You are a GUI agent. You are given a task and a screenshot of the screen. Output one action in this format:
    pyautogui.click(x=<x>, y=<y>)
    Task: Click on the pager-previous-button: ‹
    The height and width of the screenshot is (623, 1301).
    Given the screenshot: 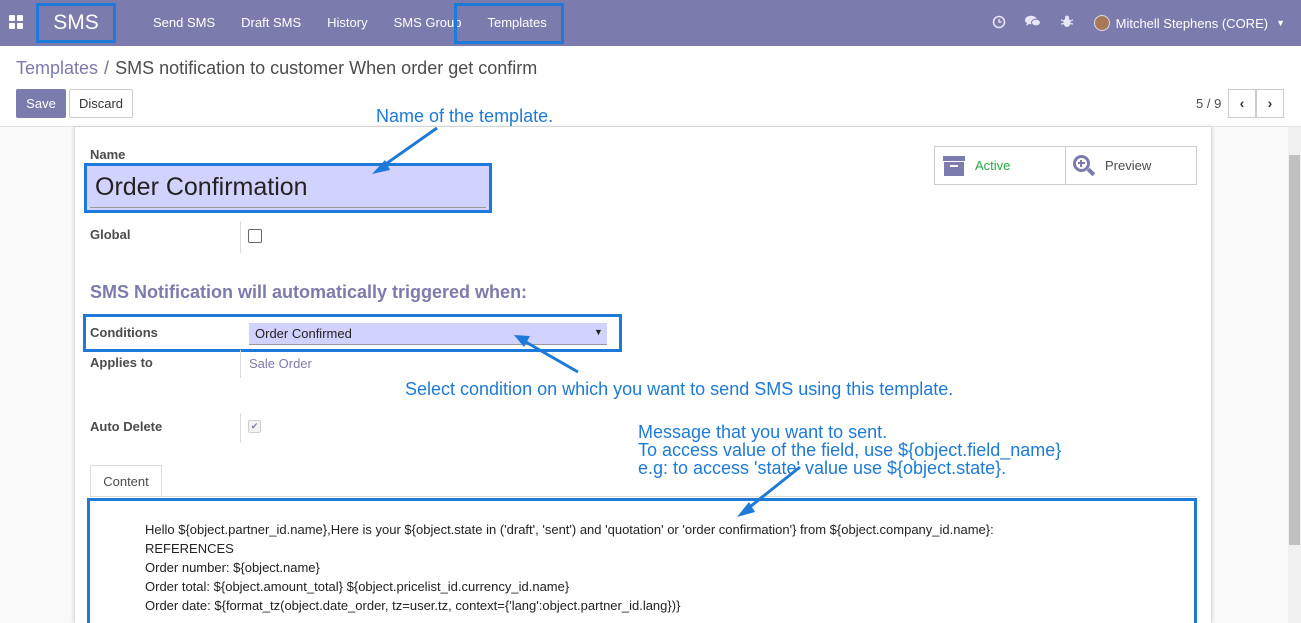 What is the action you would take?
    pyautogui.click(x=1242, y=103)
    